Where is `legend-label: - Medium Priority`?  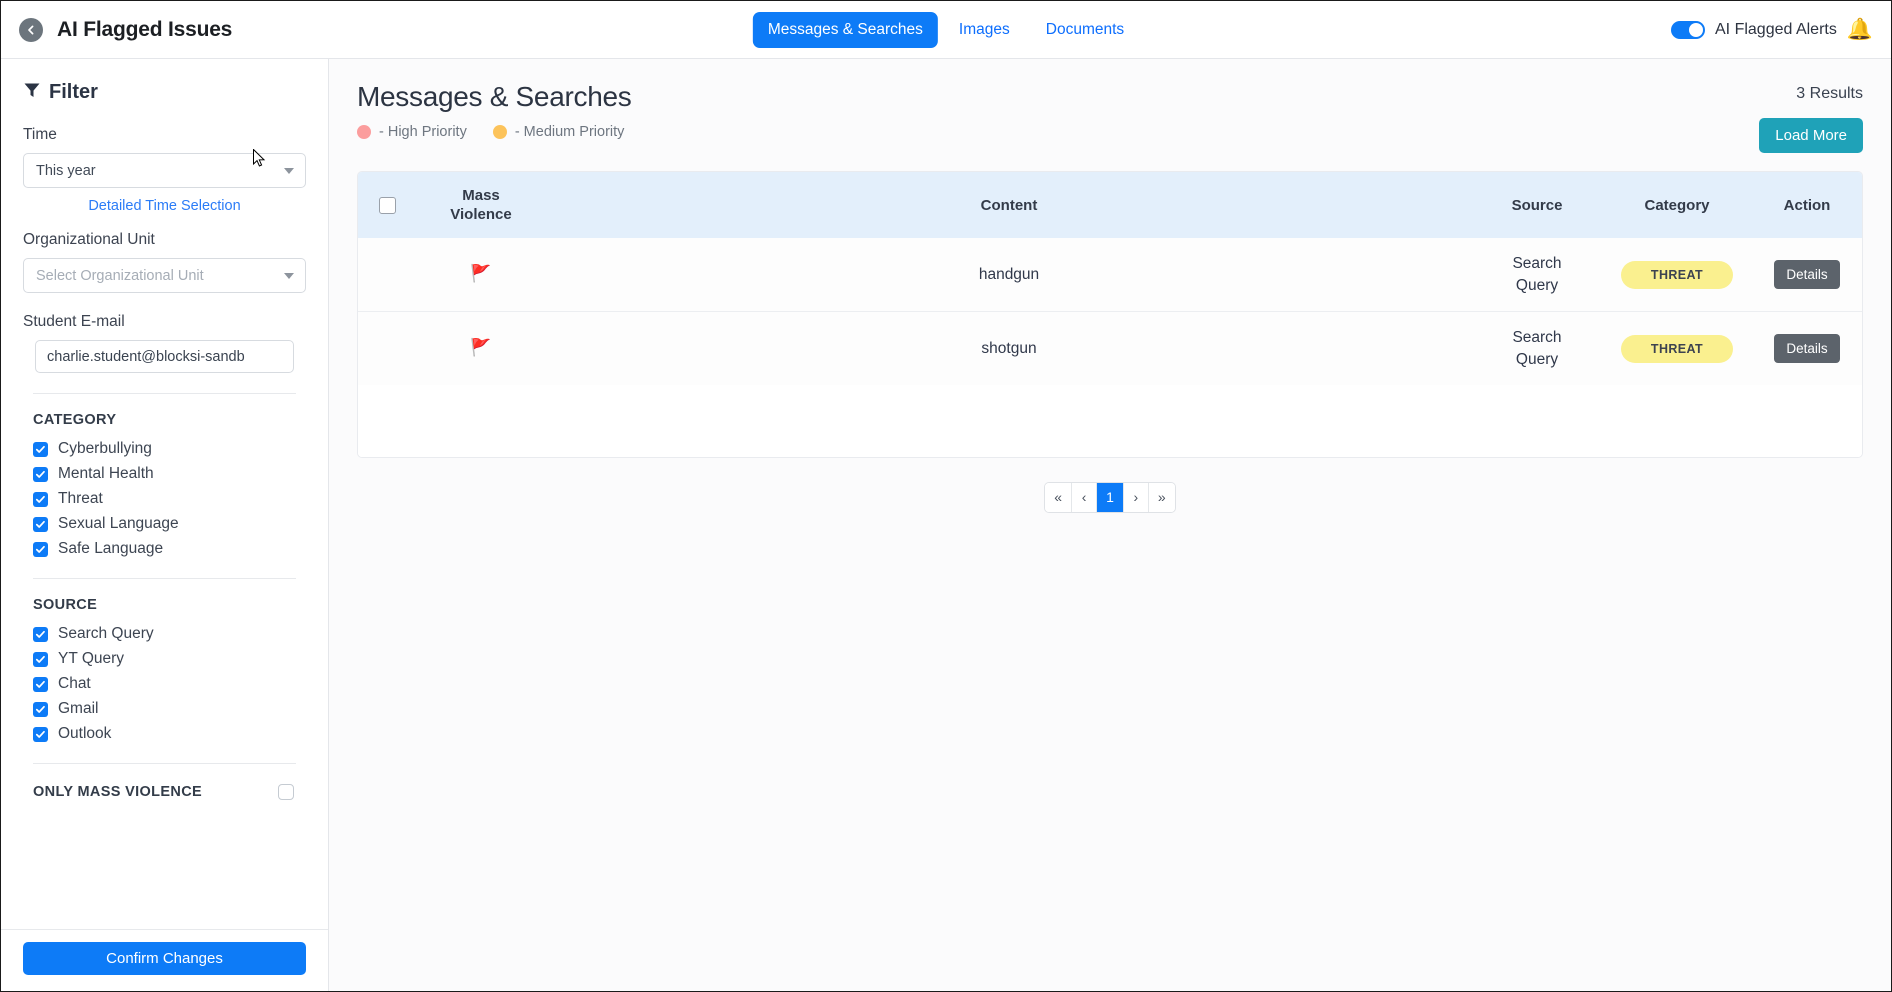 legend-label: - Medium Priority is located at coordinates (569, 132).